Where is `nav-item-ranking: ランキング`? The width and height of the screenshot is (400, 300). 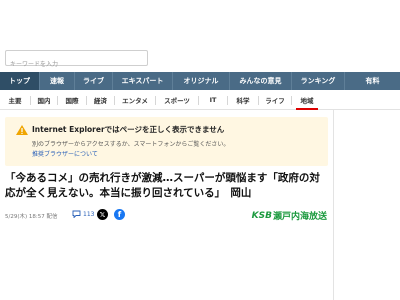 nav-item-ranking: ランキング is located at coordinates (318, 81).